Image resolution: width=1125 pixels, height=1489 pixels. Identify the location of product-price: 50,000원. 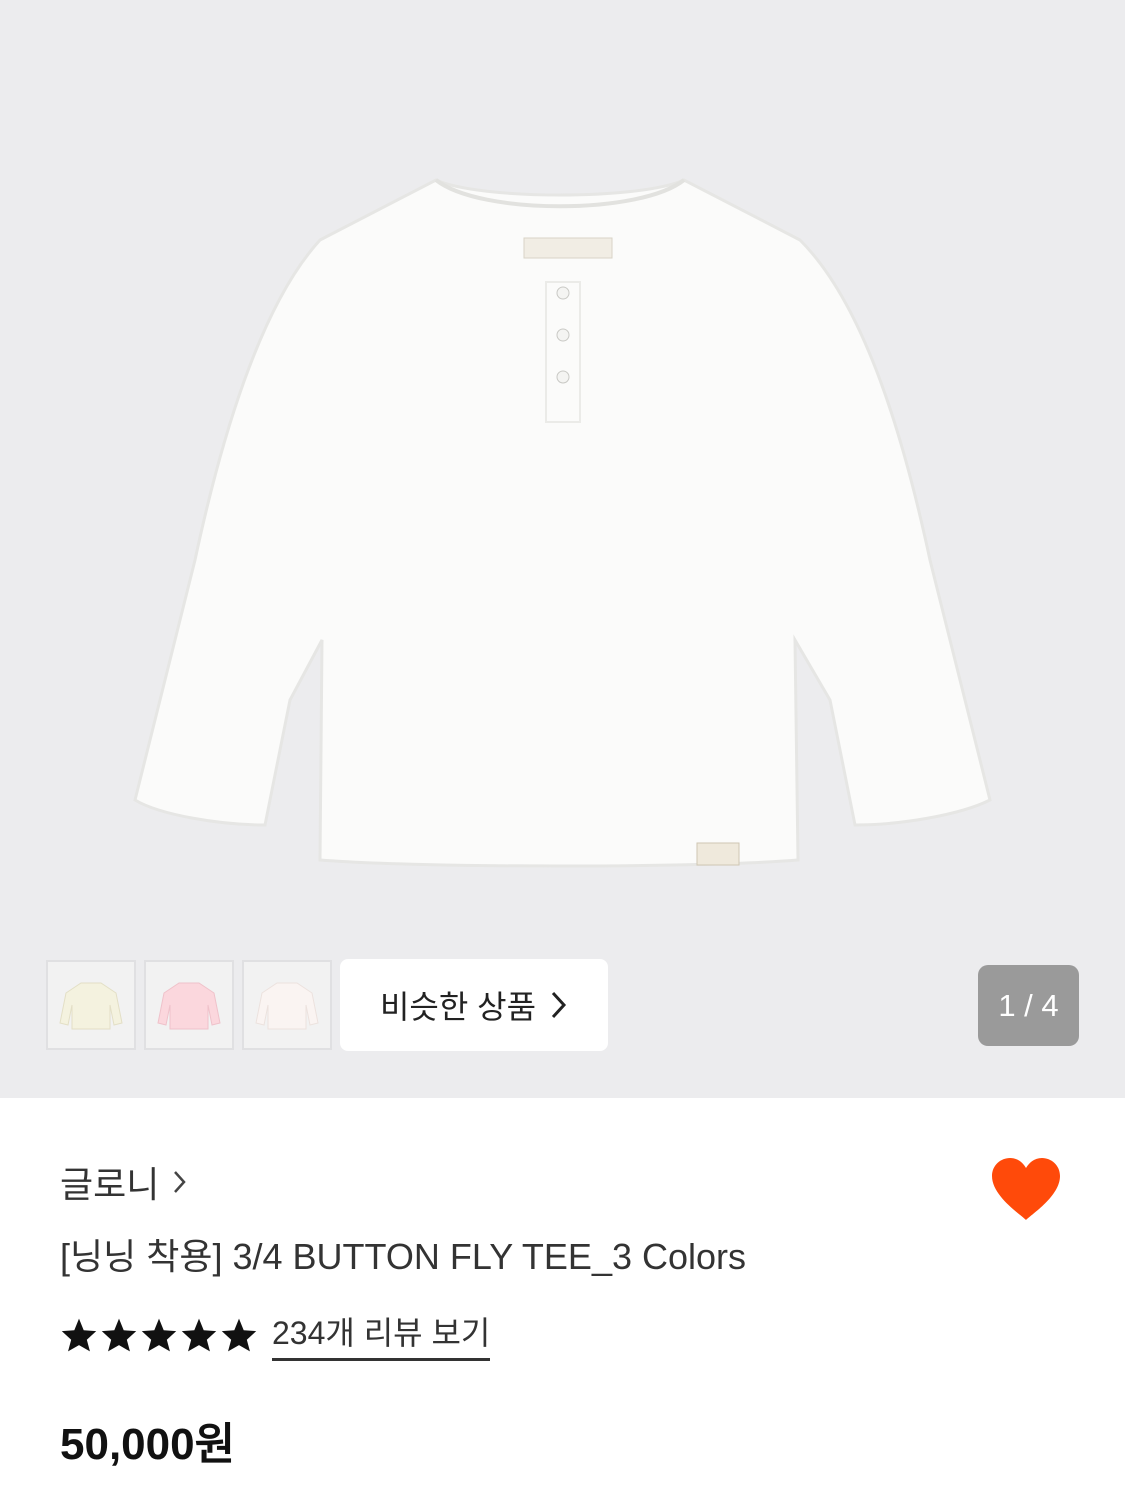
(148, 1444).